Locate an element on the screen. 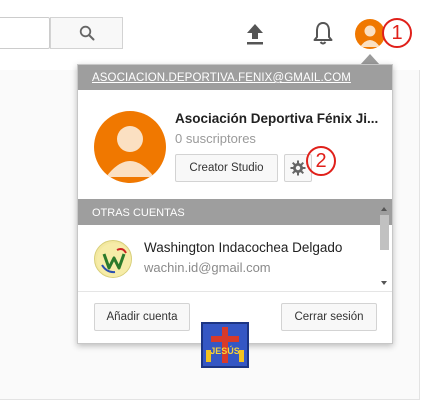 The image size is (435, 402). account-email-link: ASOCIACION.DEPORTIVA.FENIX@GMAIL.COM is located at coordinates (235, 77).